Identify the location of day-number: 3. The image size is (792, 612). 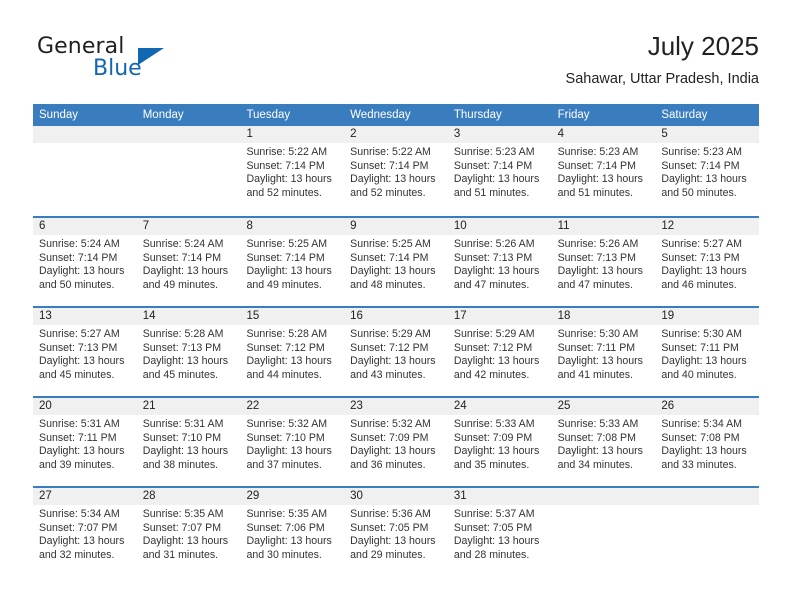
(499, 134).